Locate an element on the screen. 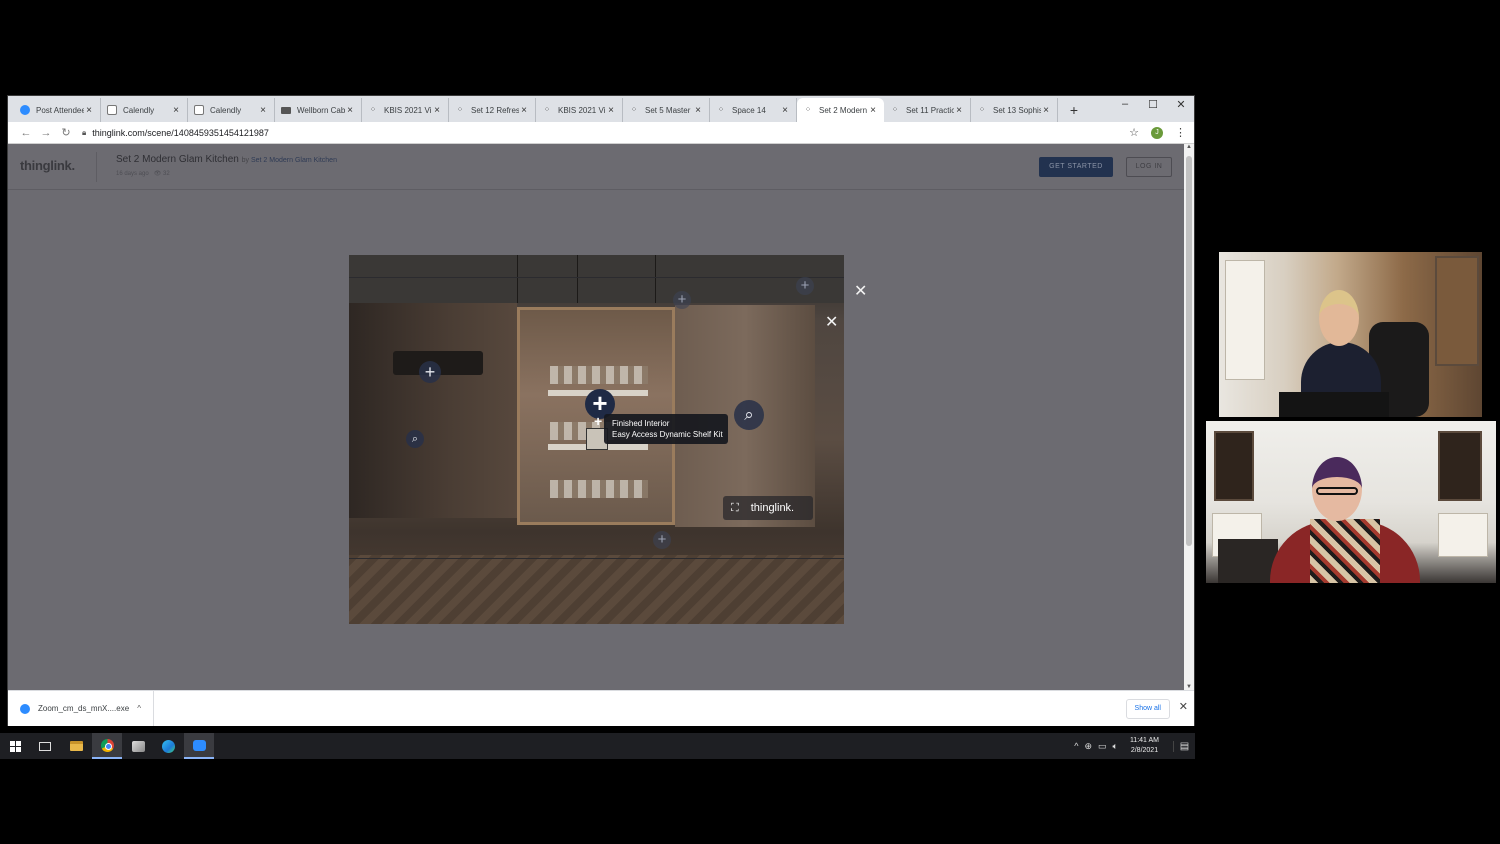  scroll-up-icon: ▲ is located at coordinates (1189, 147).